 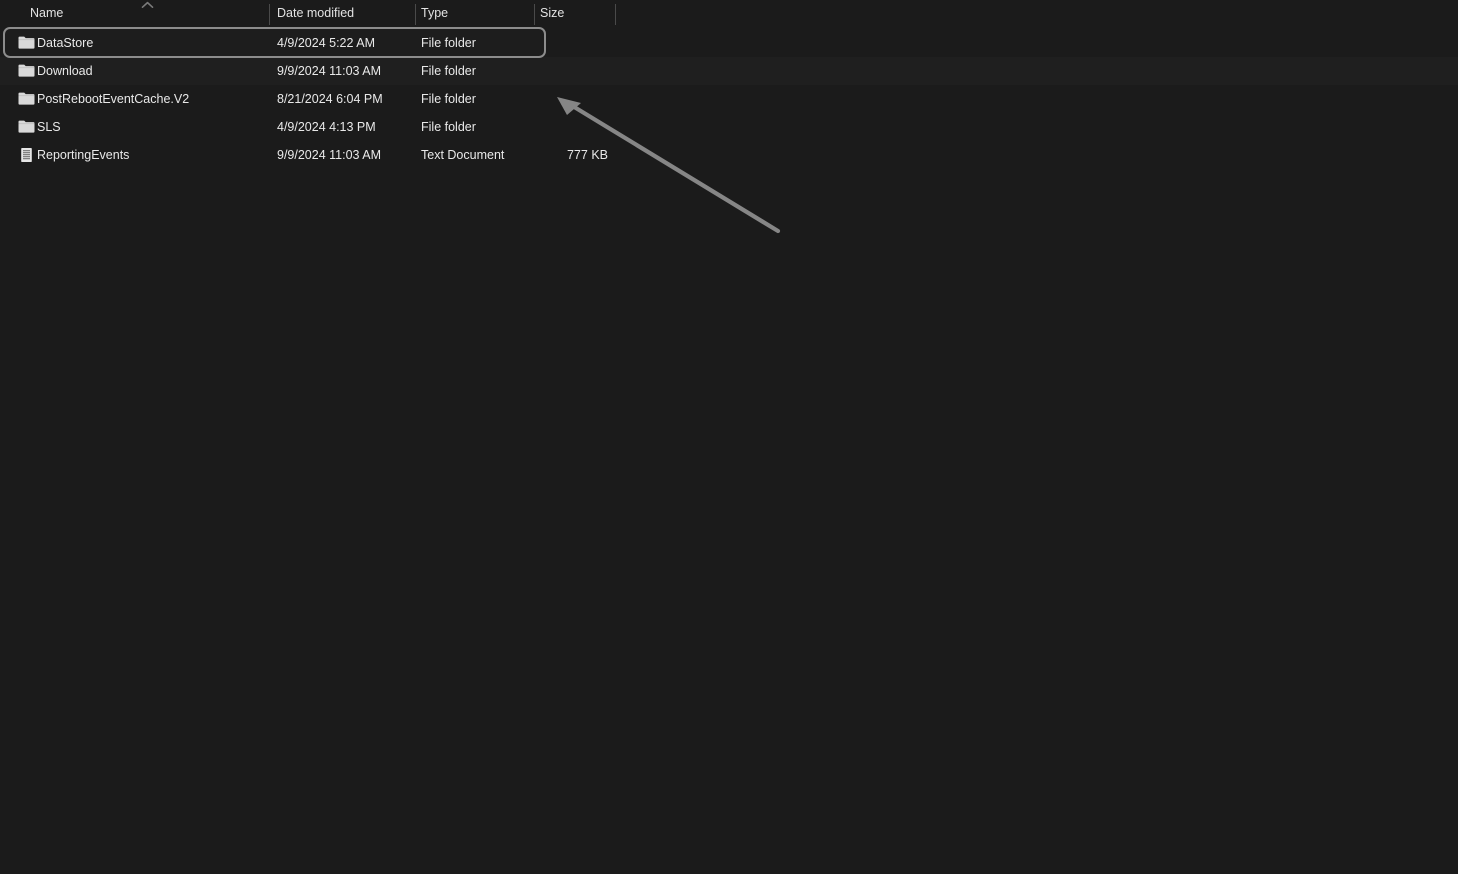 What do you see at coordinates (615, 14) in the screenshot?
I see `column-divider-size-end` at bounding box center [615, 14].